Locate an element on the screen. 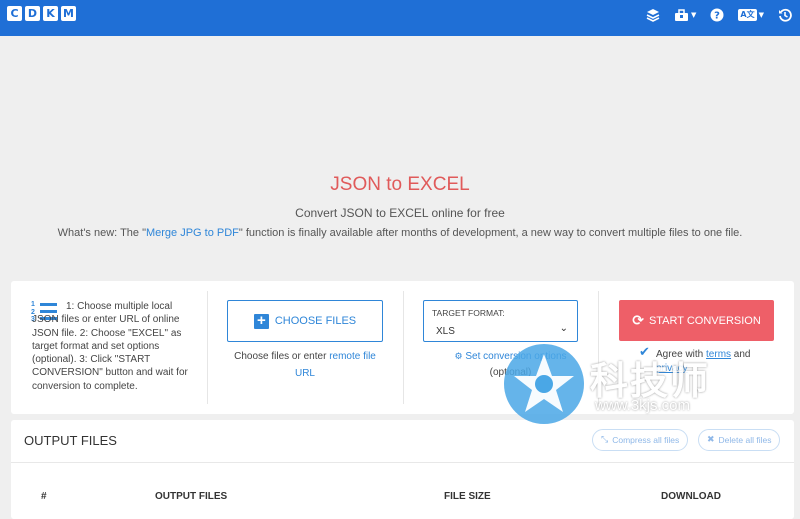 The image size is (800, 519). compress-all-files-button: ⤡ Compress all files is located at coordinates (640, 440).